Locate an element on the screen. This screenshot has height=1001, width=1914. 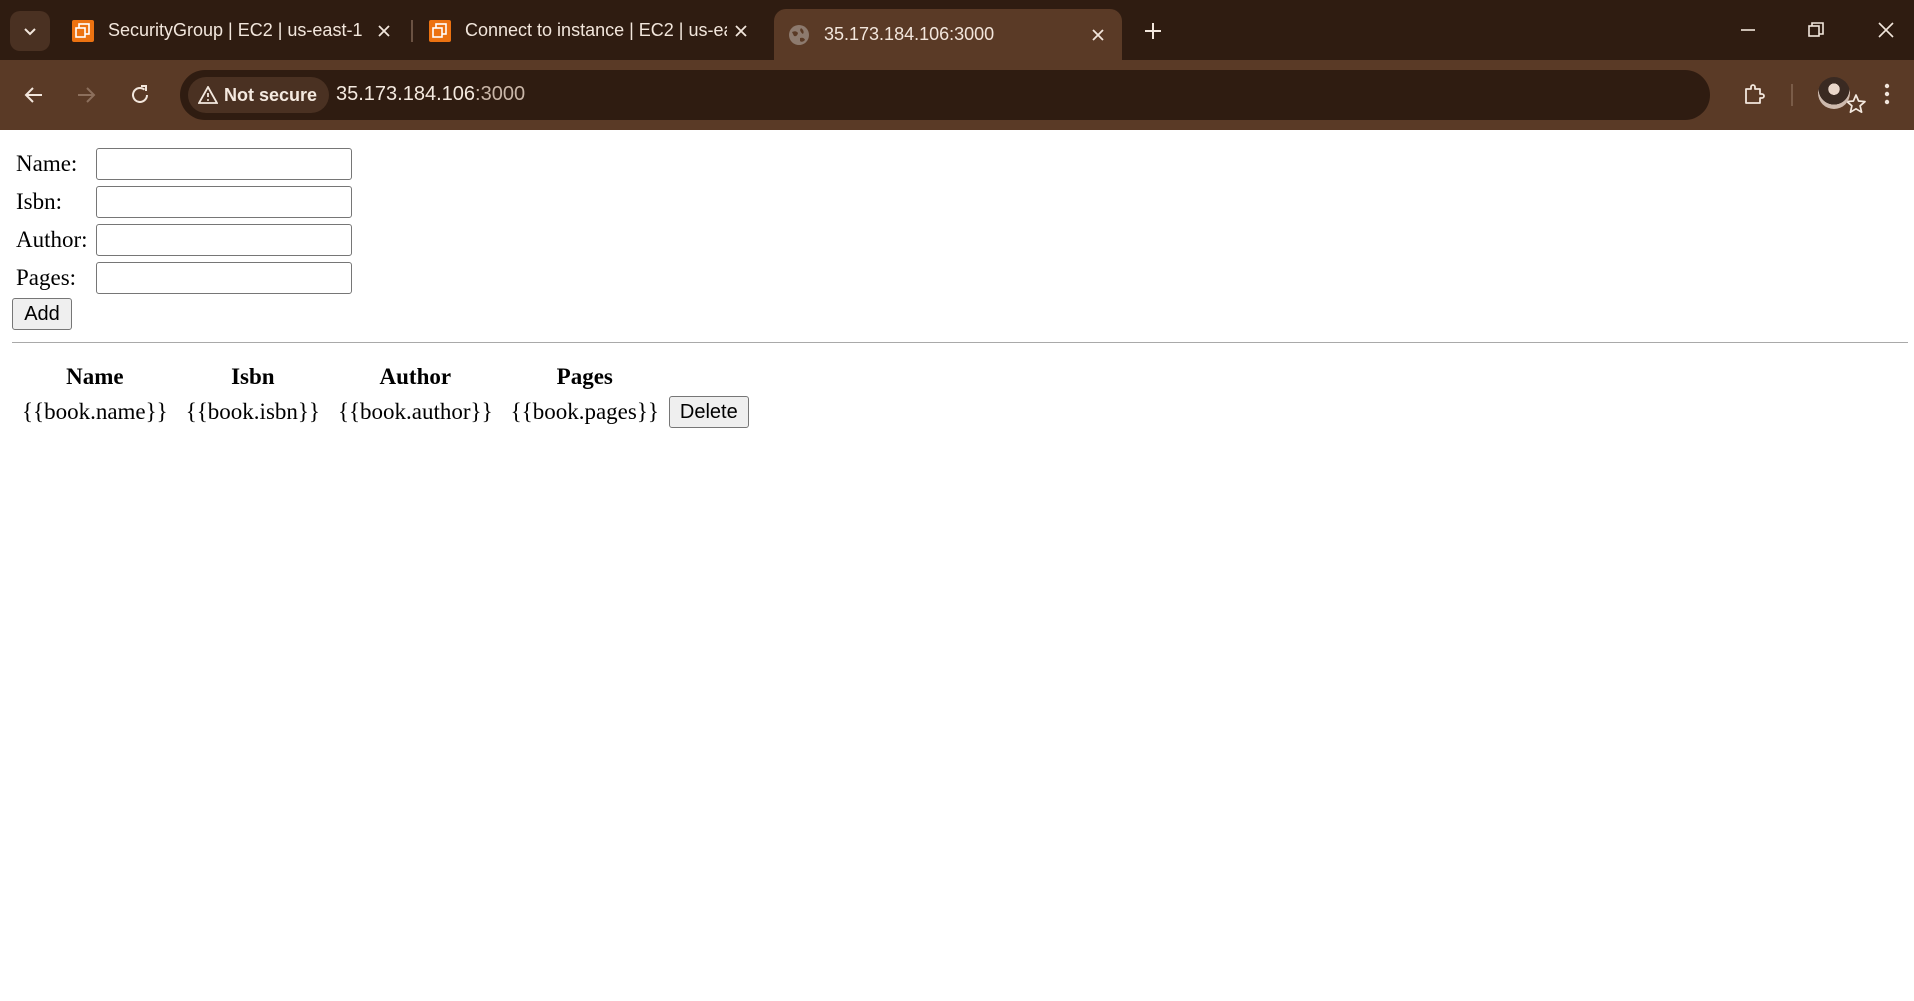
pages-input is located at coordinates (224, 278).